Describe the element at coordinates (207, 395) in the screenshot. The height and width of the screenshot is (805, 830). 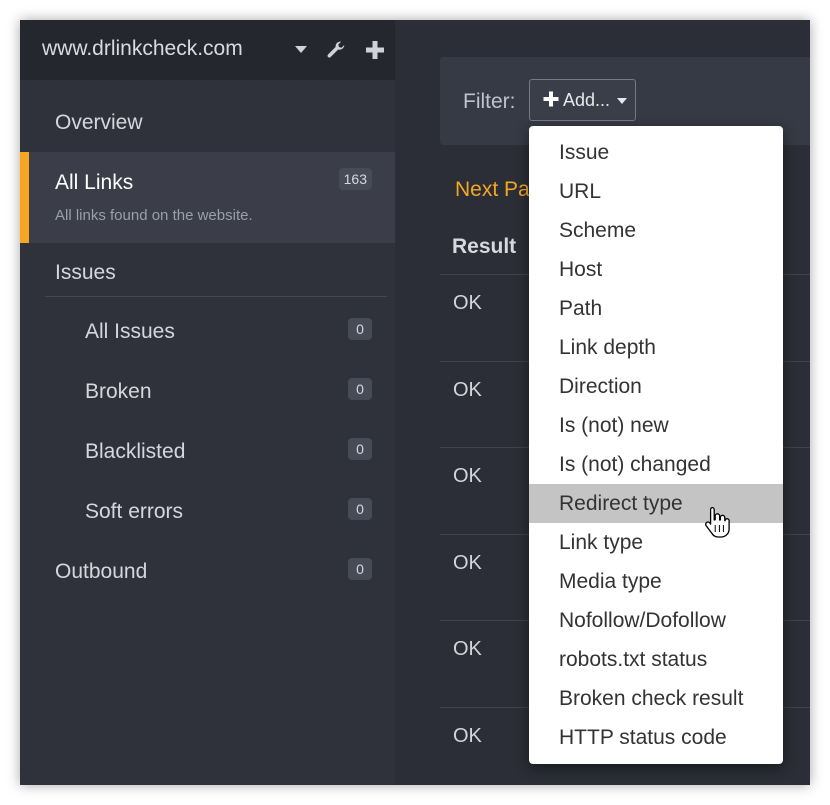
I see `sidebar-item-broken: Broken 0` at that location.